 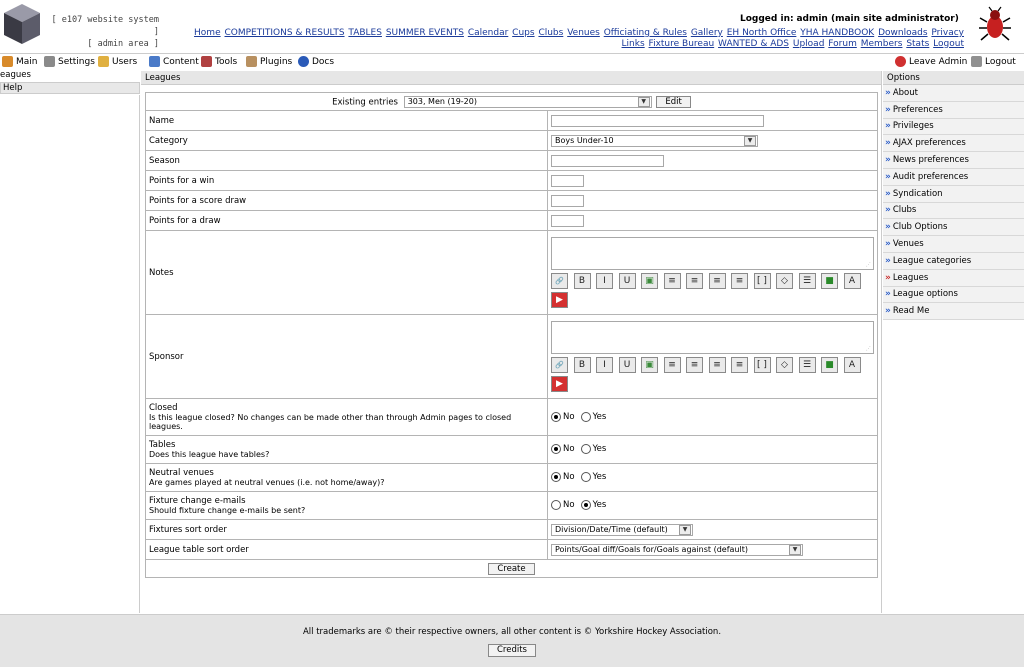 I want to click on menu-content: Content, so click(x=174, y=61).